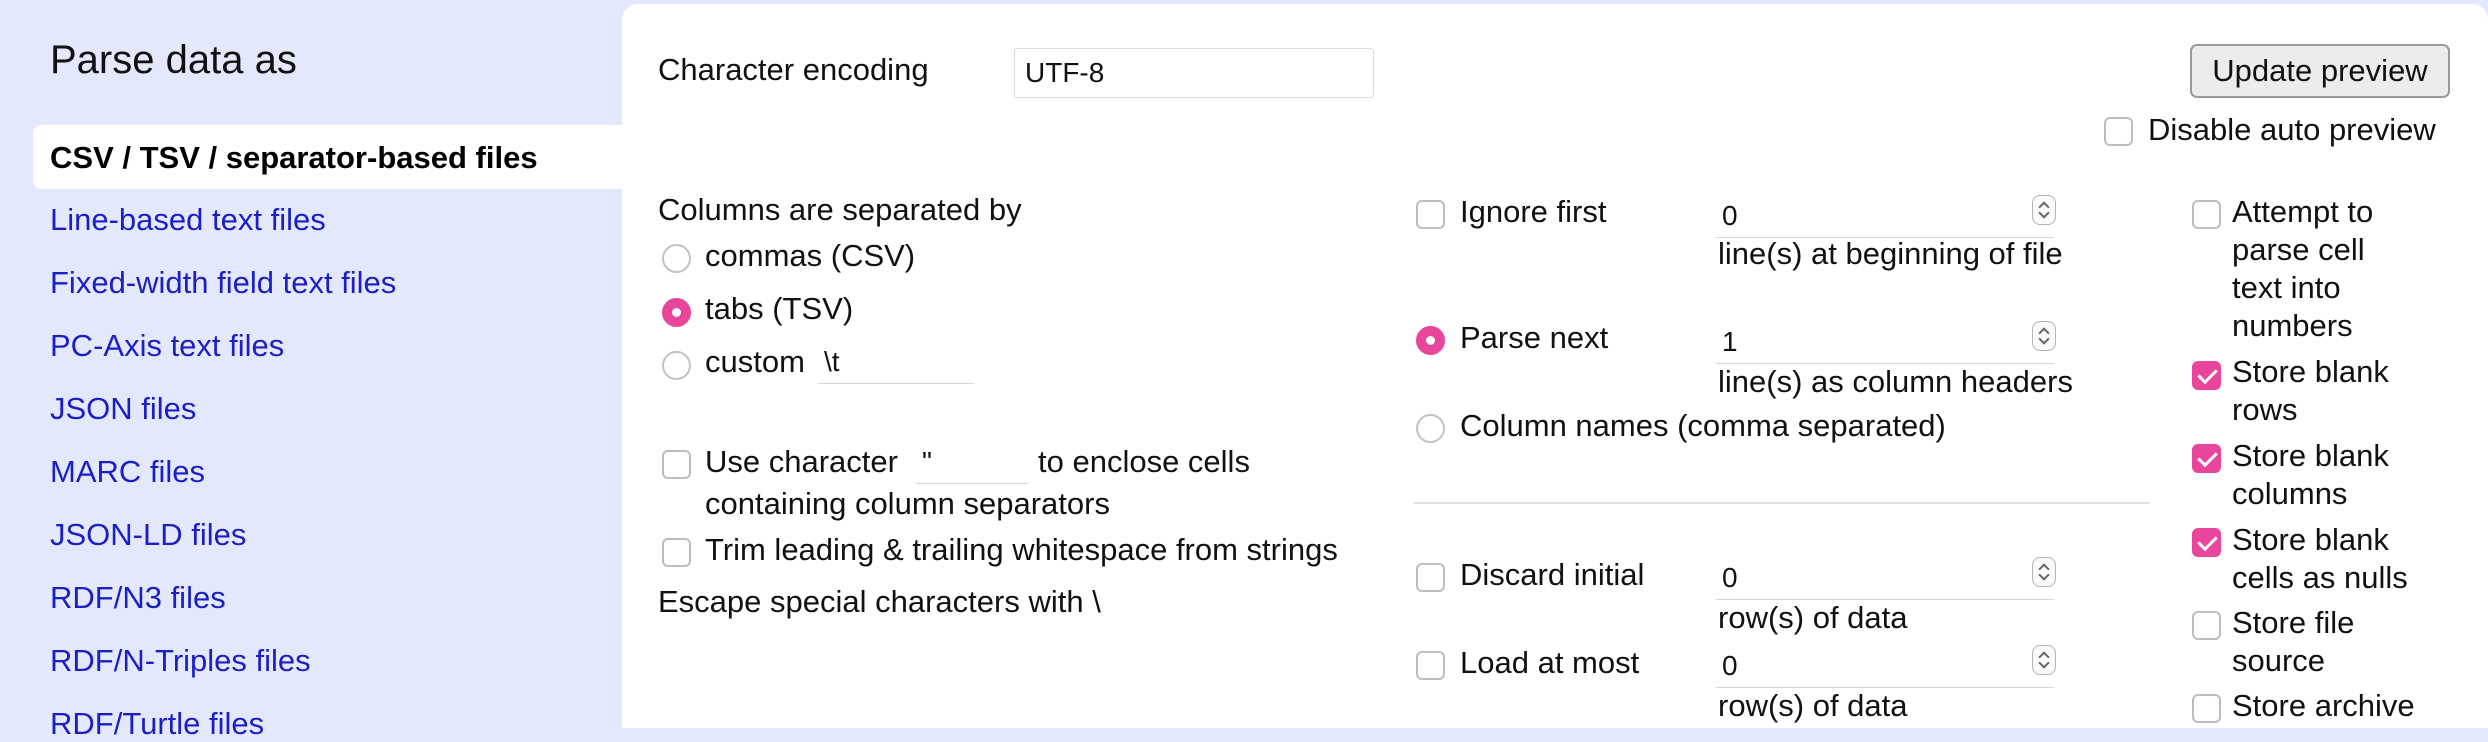 The height and width of the screenshot is (742, 2488). What do you see at coordinates (2320, 577) in the screenshot?
I see `store-blank-cells-label-2: cells as nulls` at bounding box center [2320, 577].